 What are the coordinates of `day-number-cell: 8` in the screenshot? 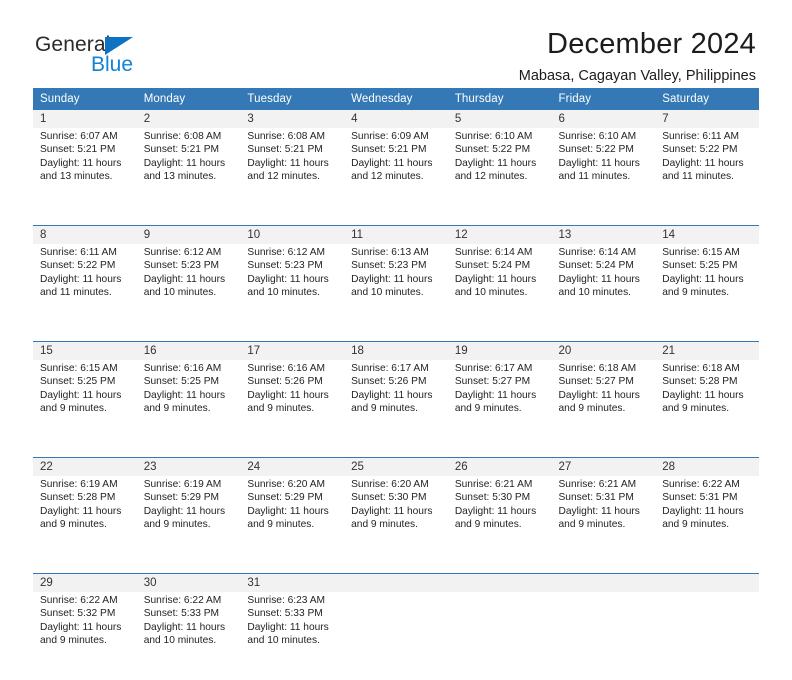 It's located at (85, 235).